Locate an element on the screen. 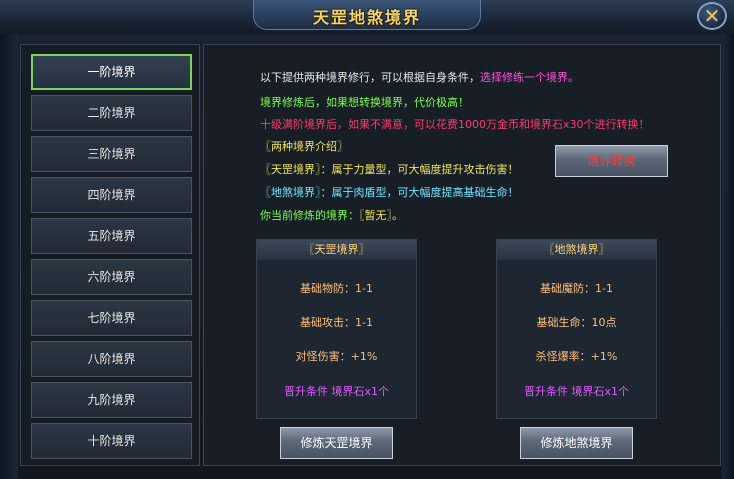 The image size is (734, 479). tiangang-stat-monster-damage: 对怪伤害：+1% is located at coordinates (336, 356).